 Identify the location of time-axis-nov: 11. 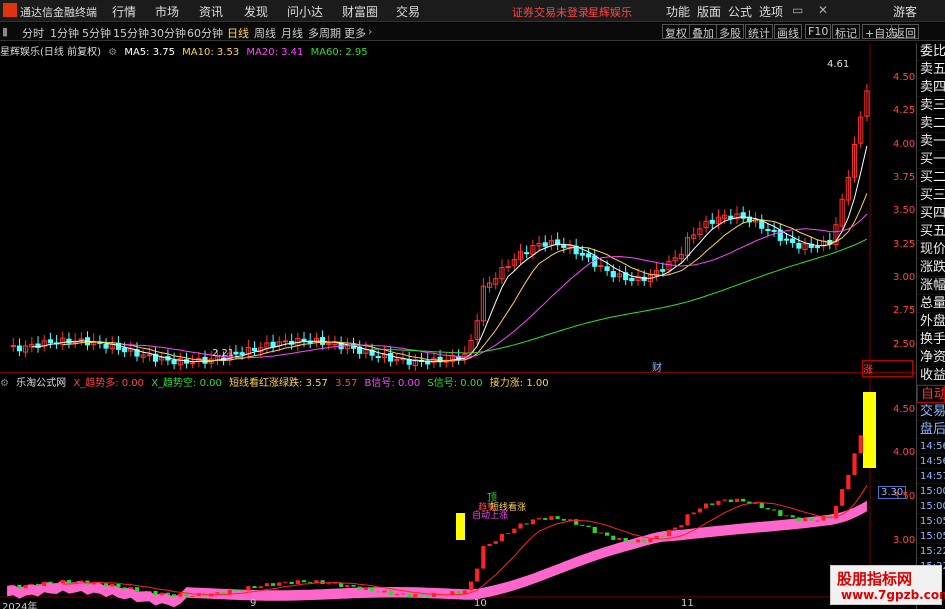
(687, 603).